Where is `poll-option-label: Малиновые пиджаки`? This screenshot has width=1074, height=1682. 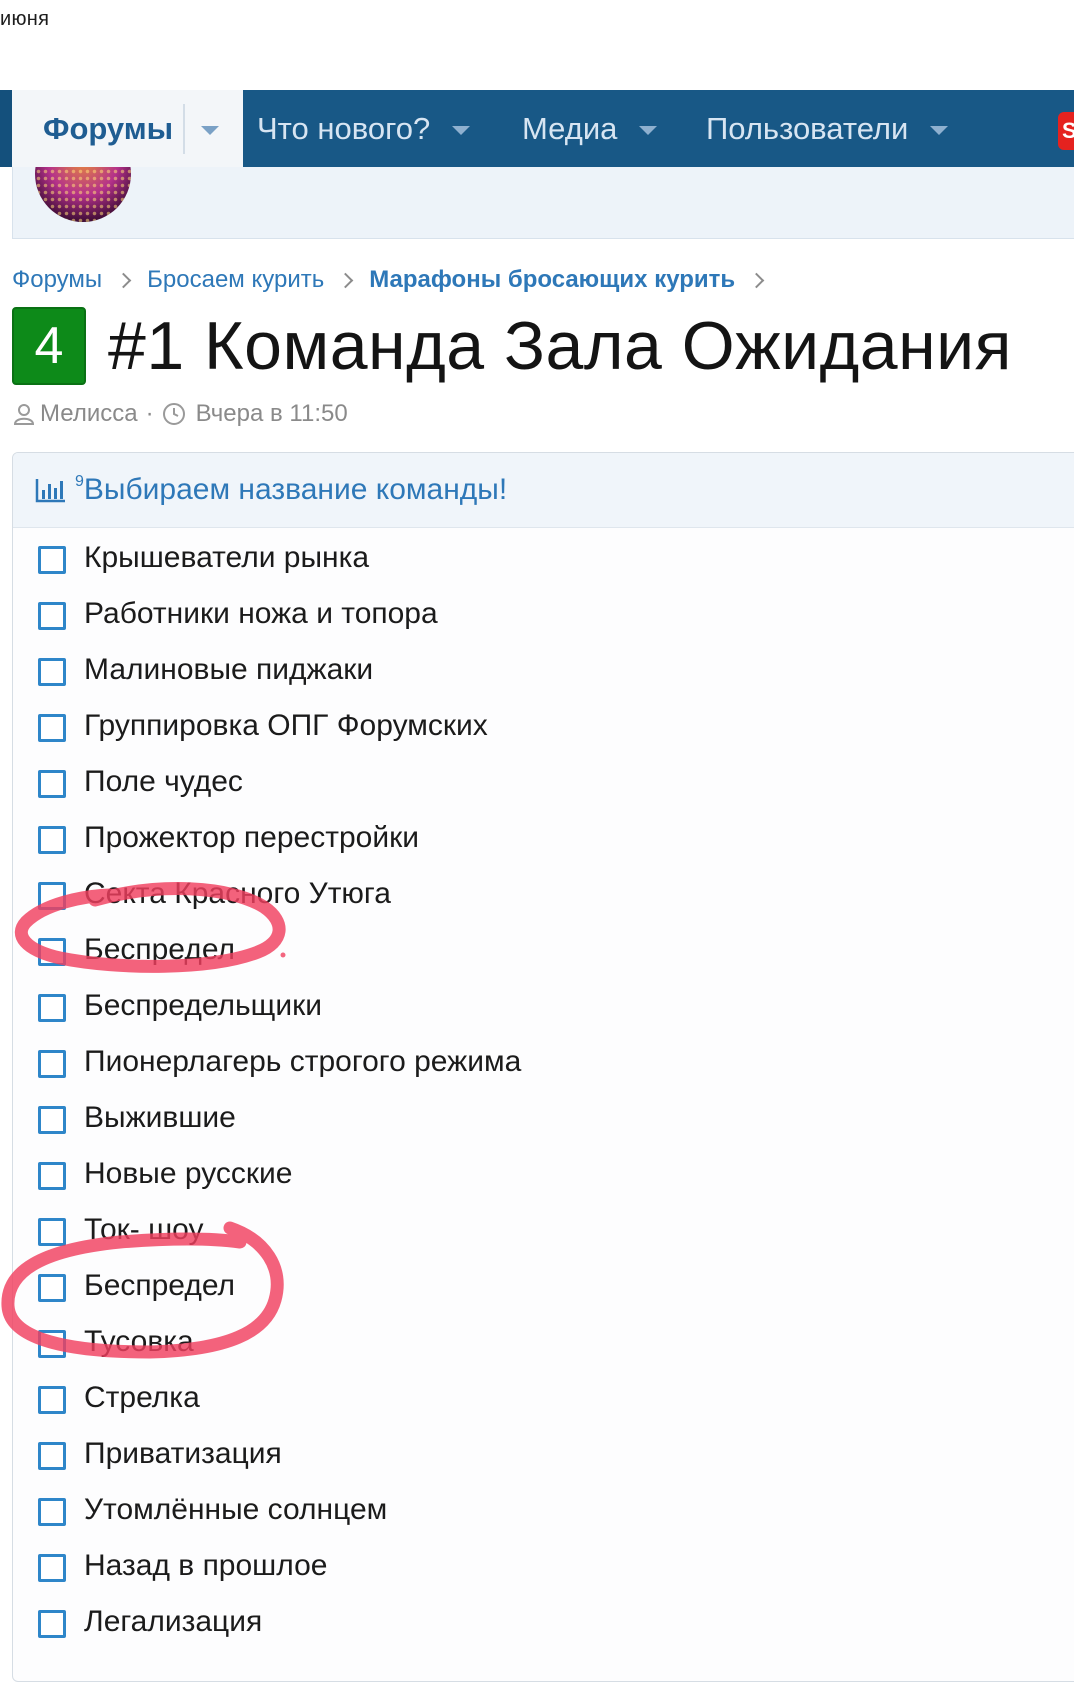
poll-option-label: Малиновые пиджаки is located at coordinates (229, 669).